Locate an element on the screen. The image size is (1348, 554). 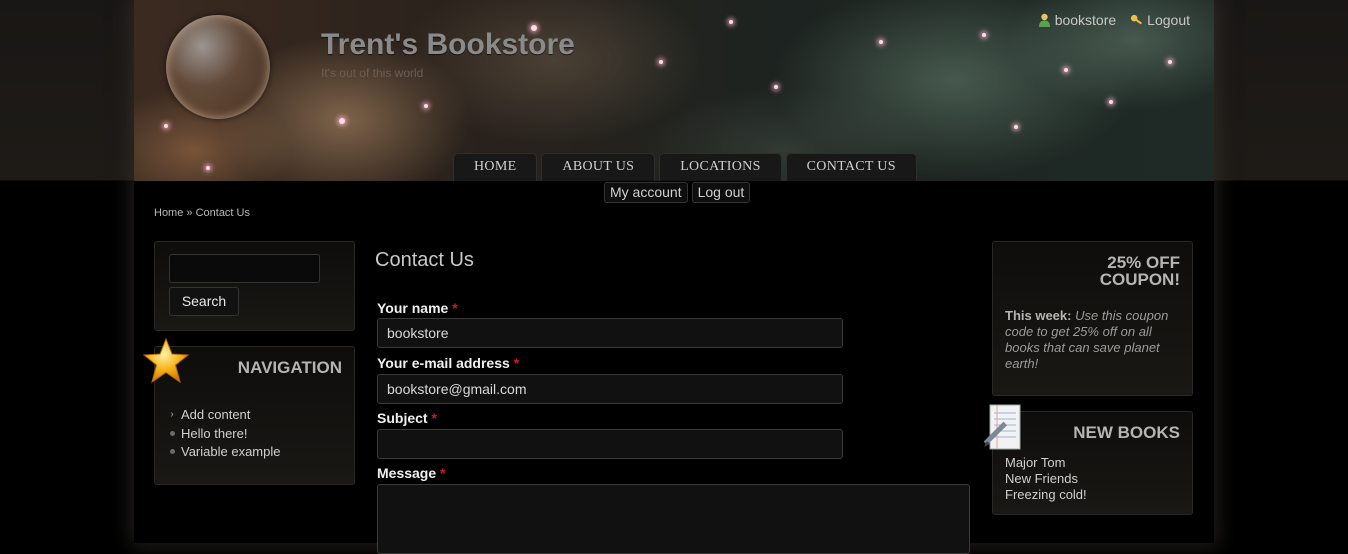
email-label: Your e-mail address * is located at coordinates (448, 363).